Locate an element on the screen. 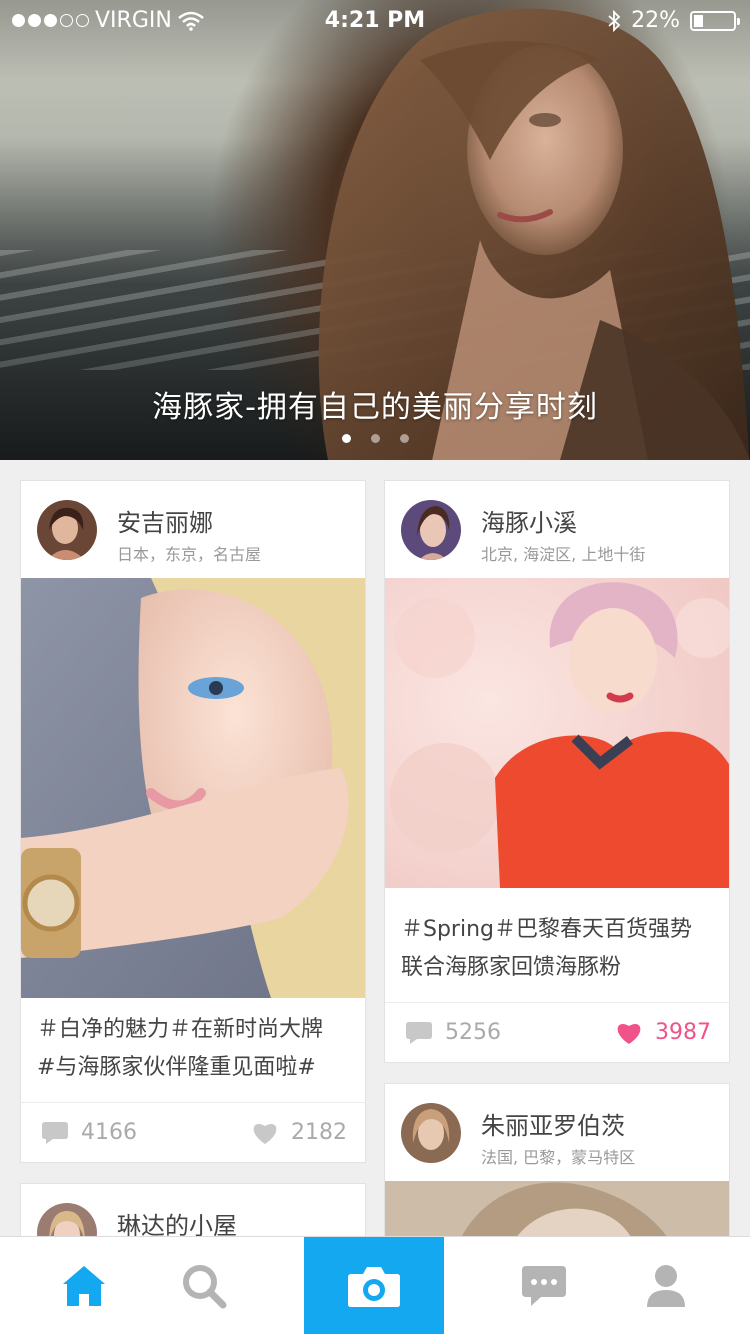 The height and width of the screenshot is (1334, 750). tab-search is located at coordinates (204, 1285).